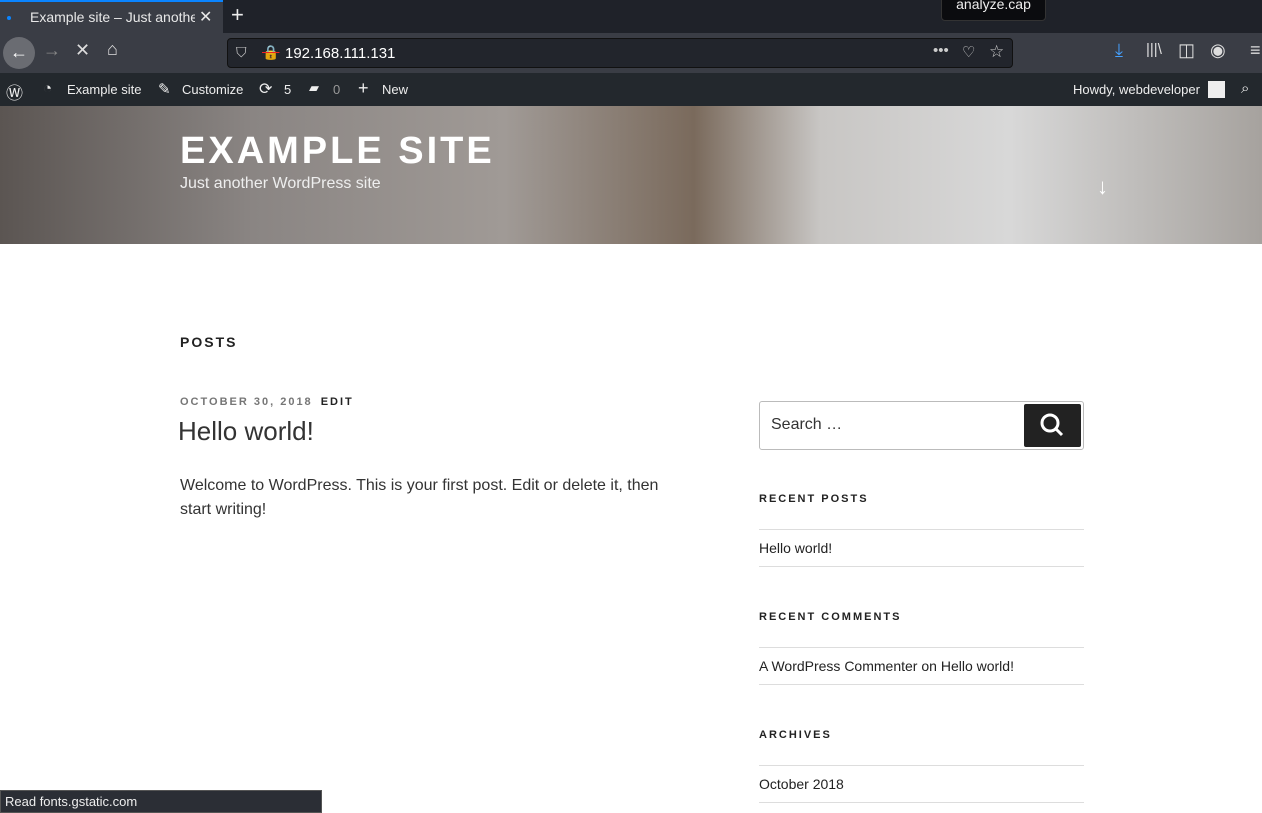 This screenshot has width=1262, height=813. I want to click on post-meta: OCTOBER 30, 2018 EDIT, so click(267, 402).